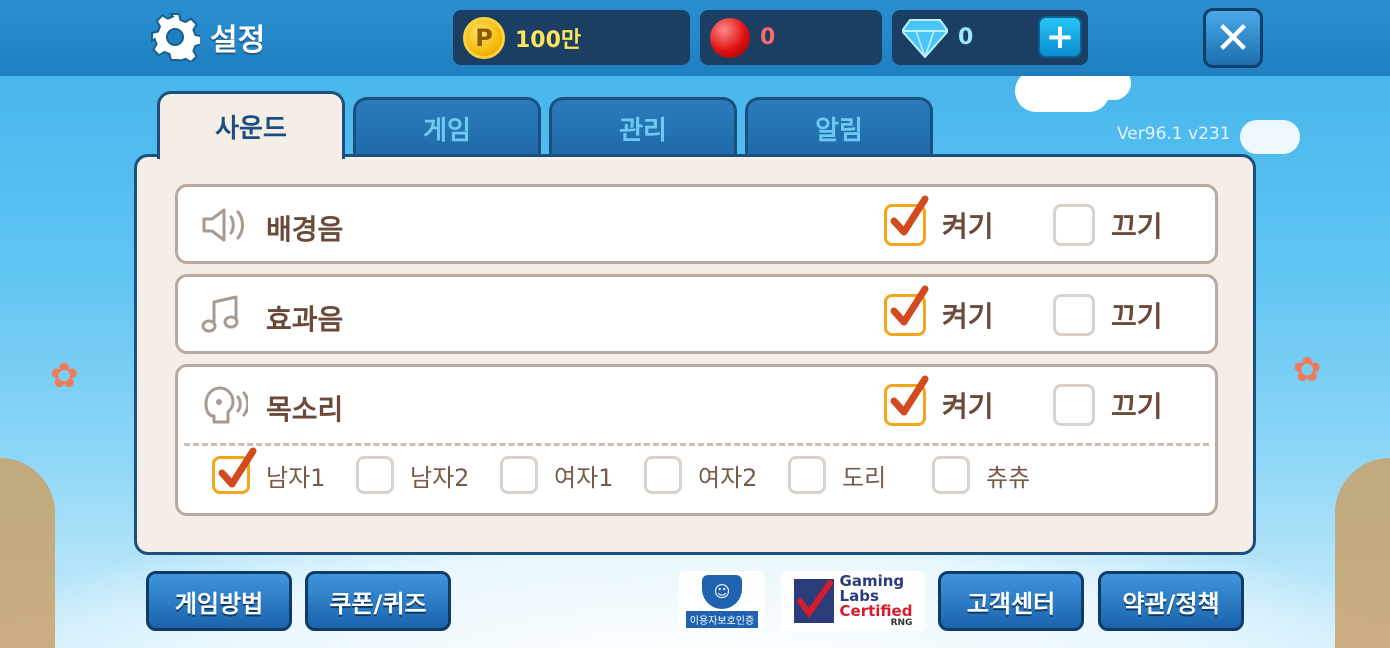 The image size is (1390, 648). Describe the element at coordinates (807, 475) in the screenshot. I see `voice-dori-checkbox` at that location.